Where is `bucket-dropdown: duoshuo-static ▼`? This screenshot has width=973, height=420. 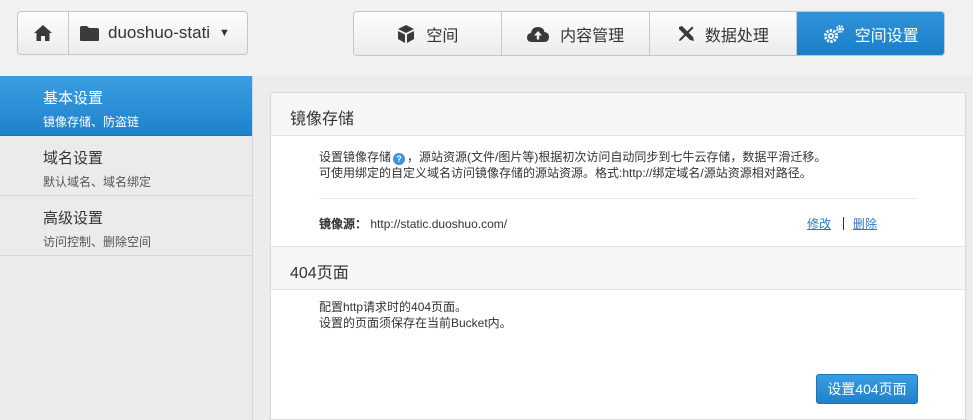 bucket-dropdown: duoshuo-static ▼ is located at coordinates (158, 33).